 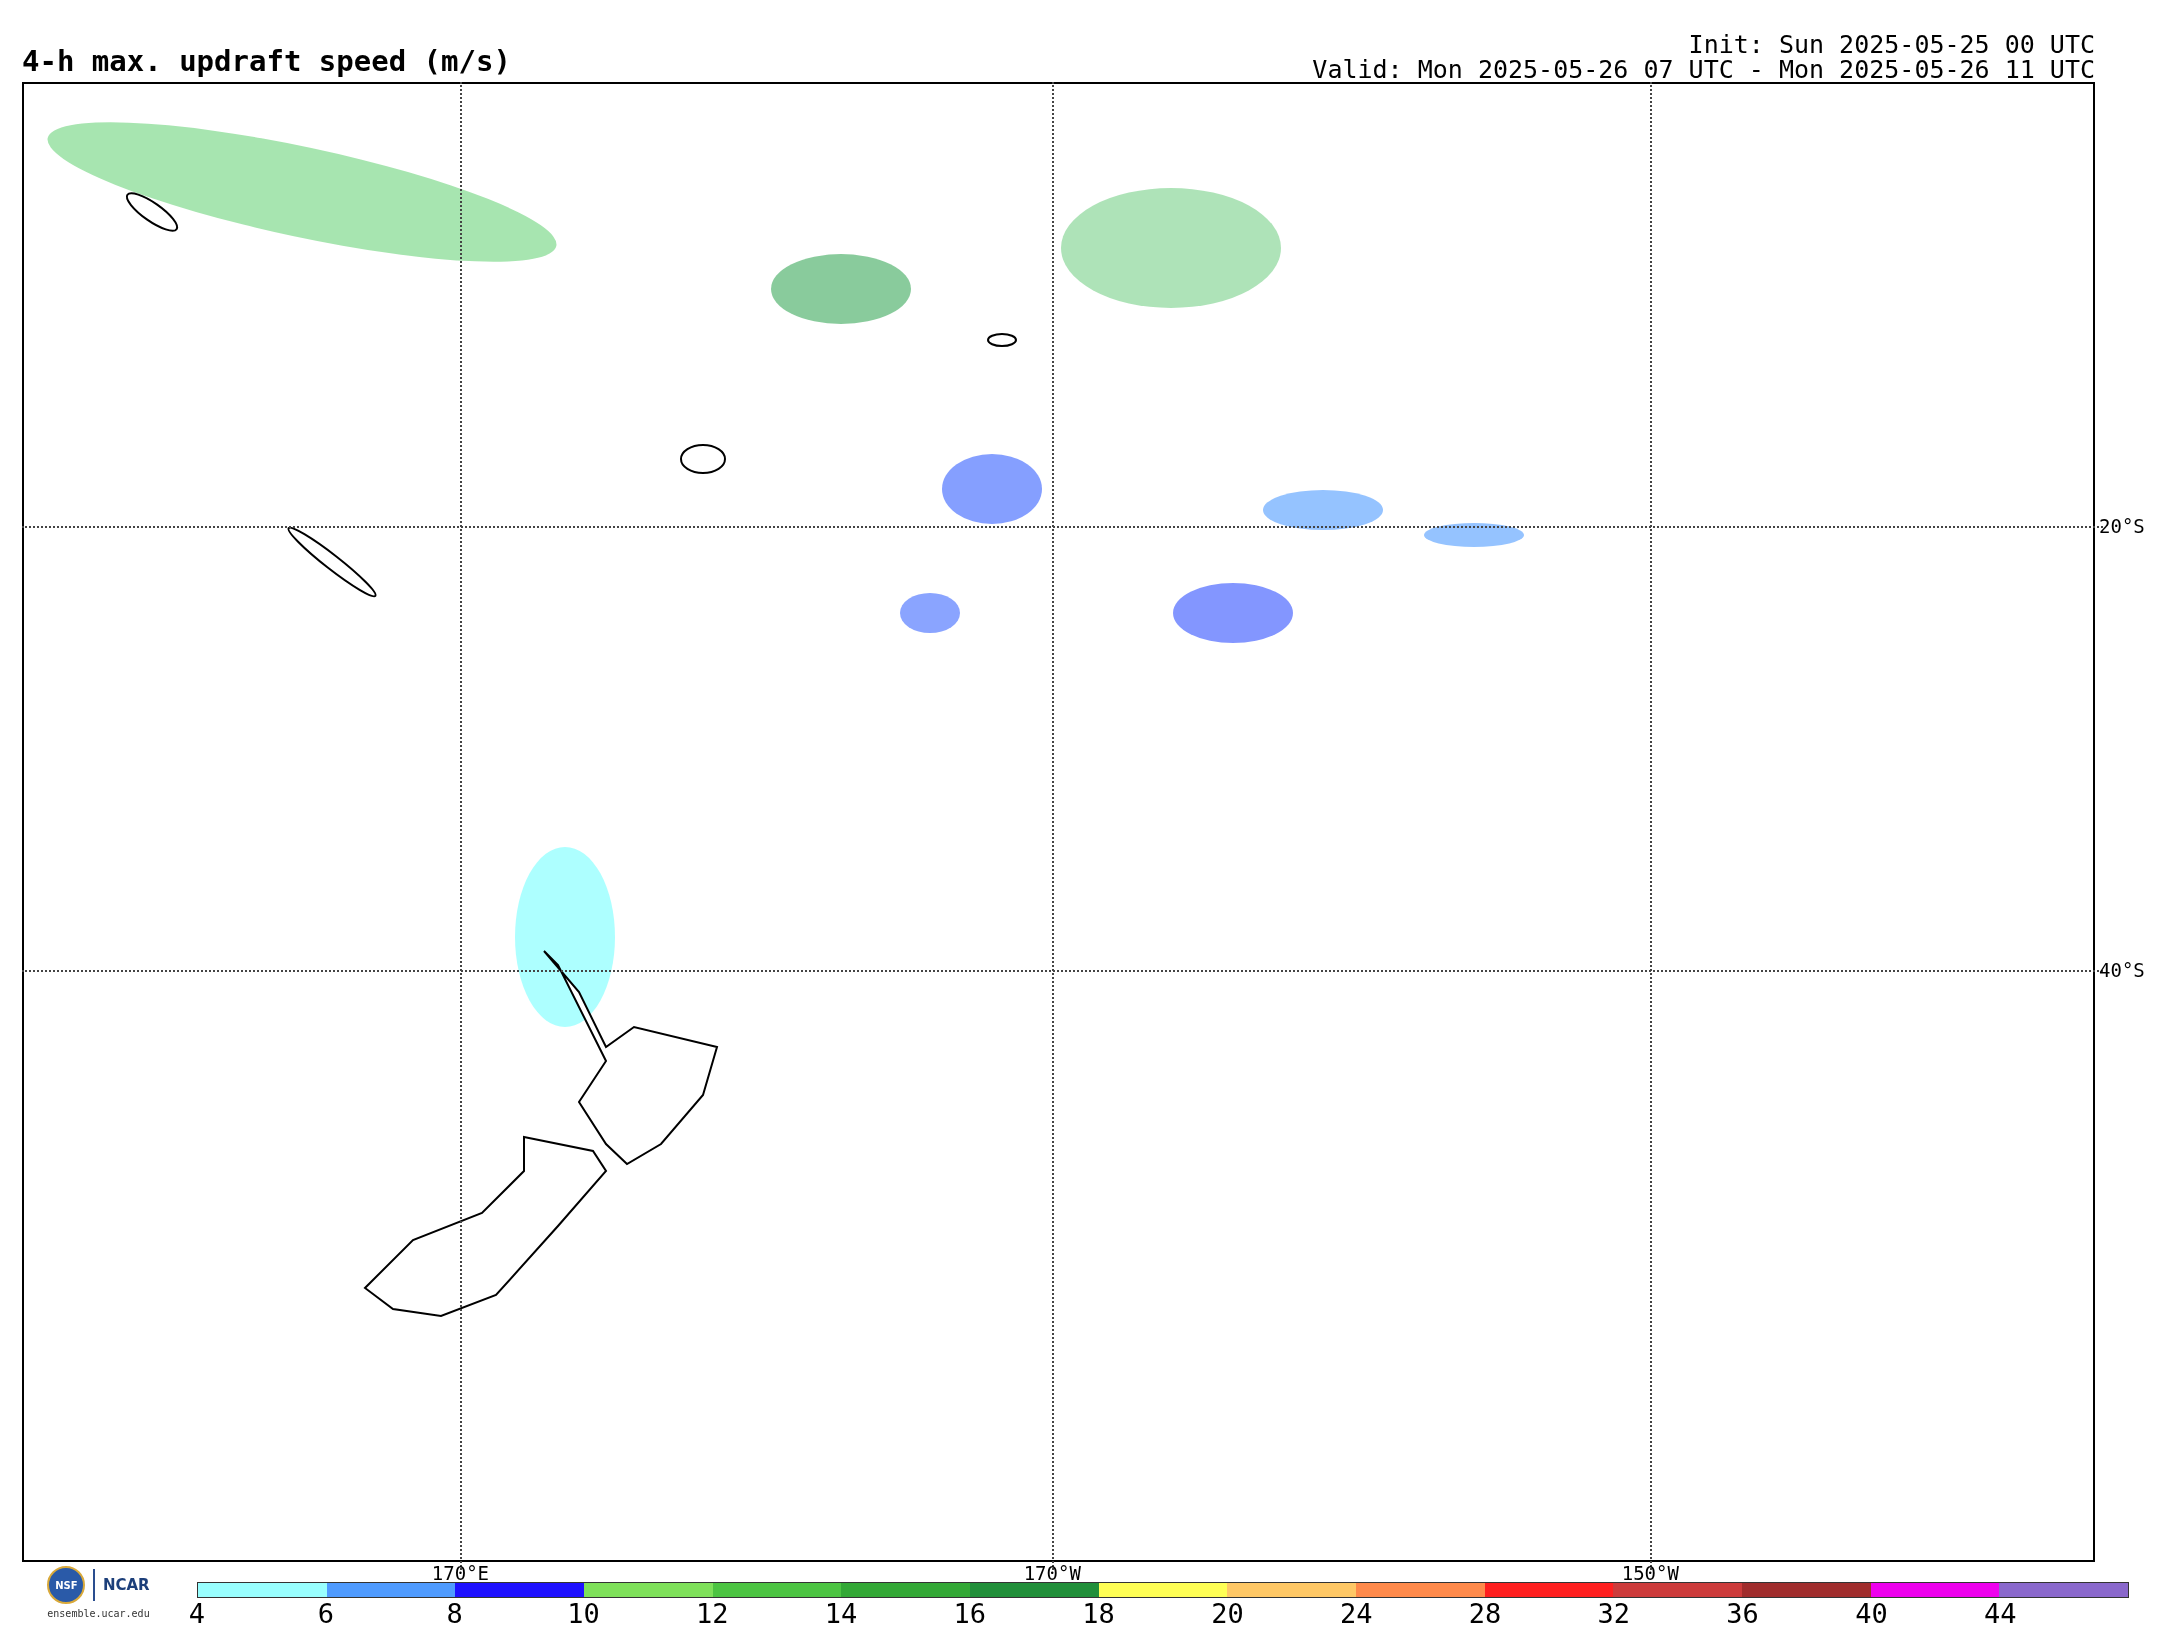 What do you see at coordinates (1871, 1613) in the screenshot?
I see `scale-value: 40` at bounding box center [1871, 1613].